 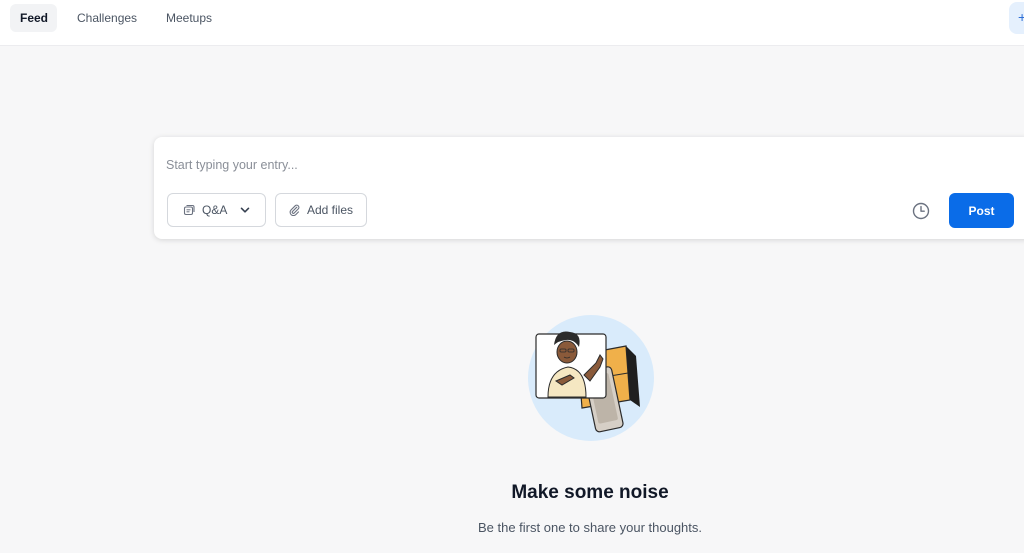 I want to click on empty-state-subtitle: Be the first one to share your thoughts., so click(x=590, y=527).